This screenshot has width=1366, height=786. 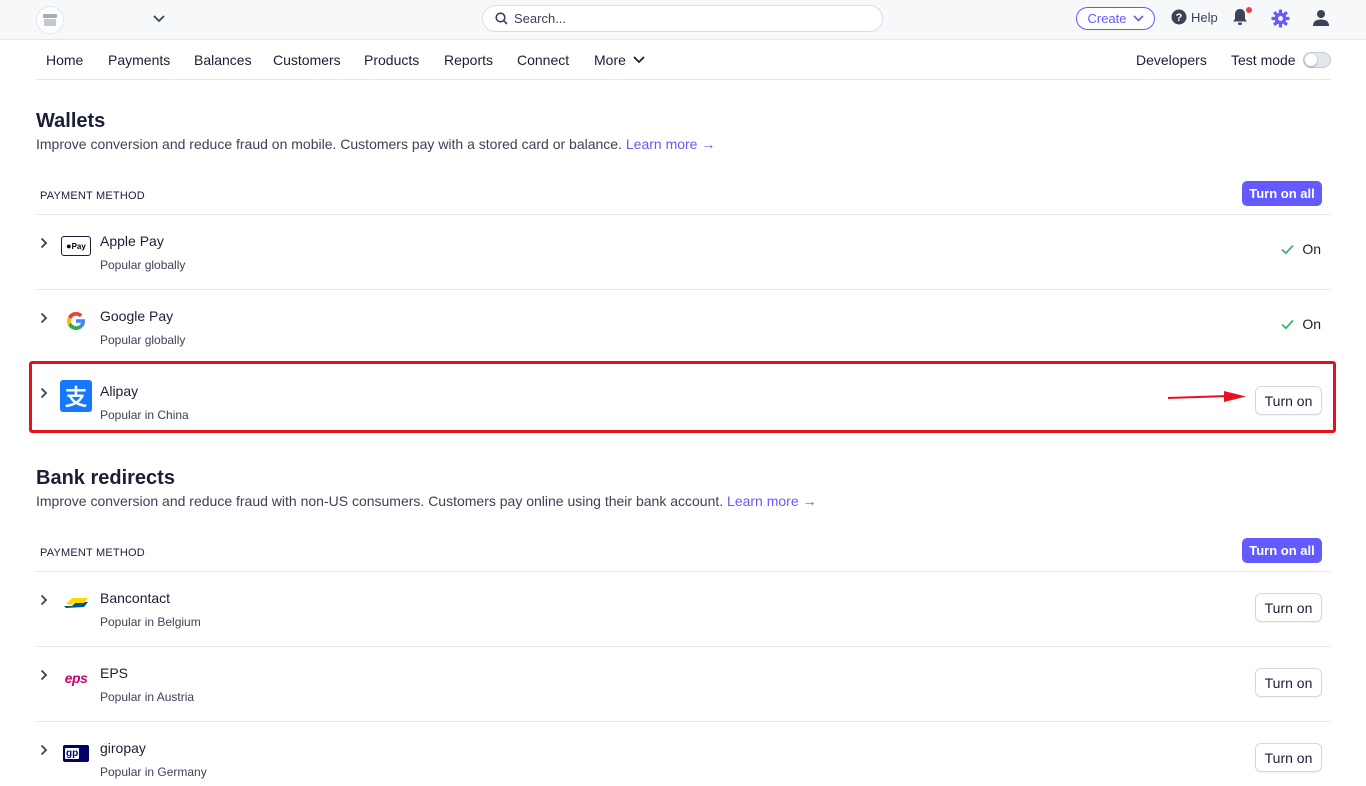 I want to click on nav-customers: Customers, so click(x=307, y=60).